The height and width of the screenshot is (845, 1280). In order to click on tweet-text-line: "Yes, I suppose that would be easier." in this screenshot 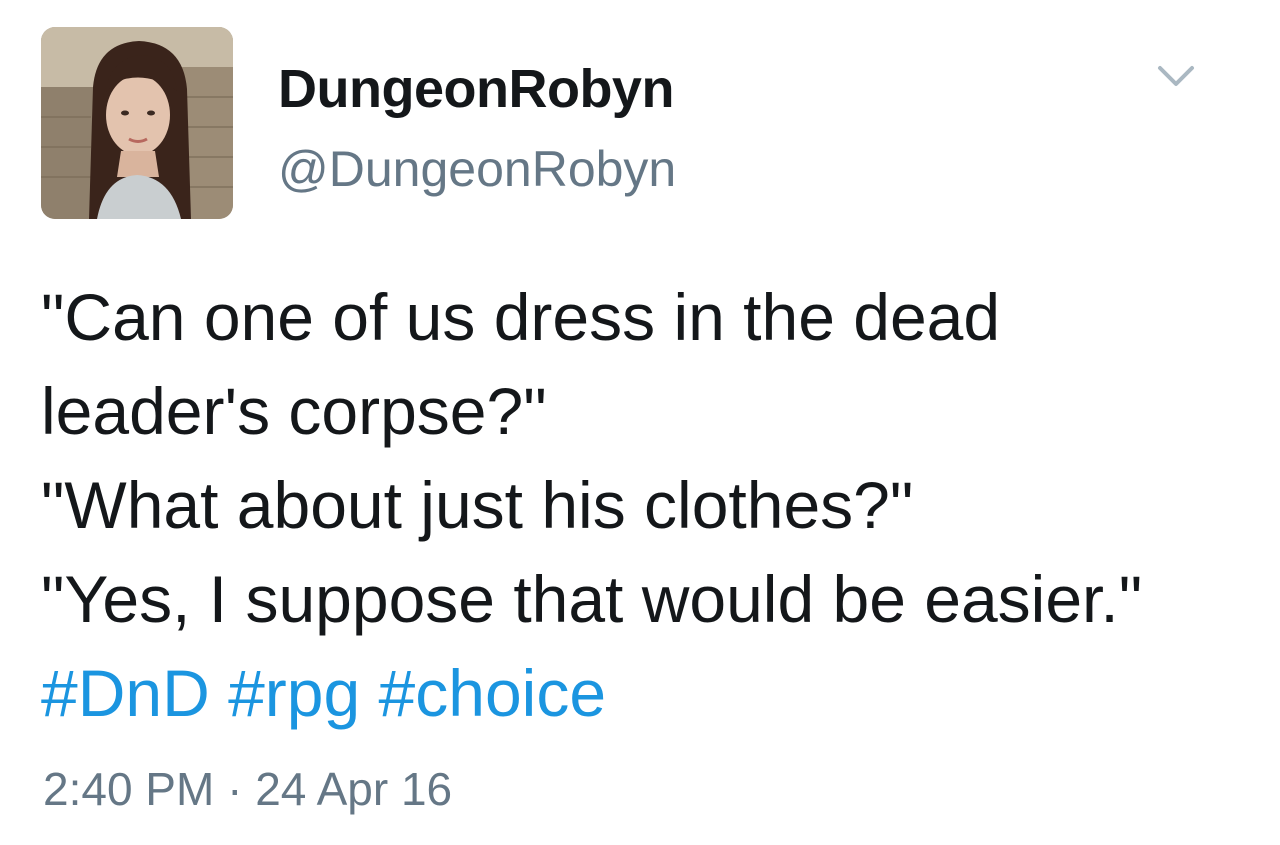, I will do `click(592, 599)`.